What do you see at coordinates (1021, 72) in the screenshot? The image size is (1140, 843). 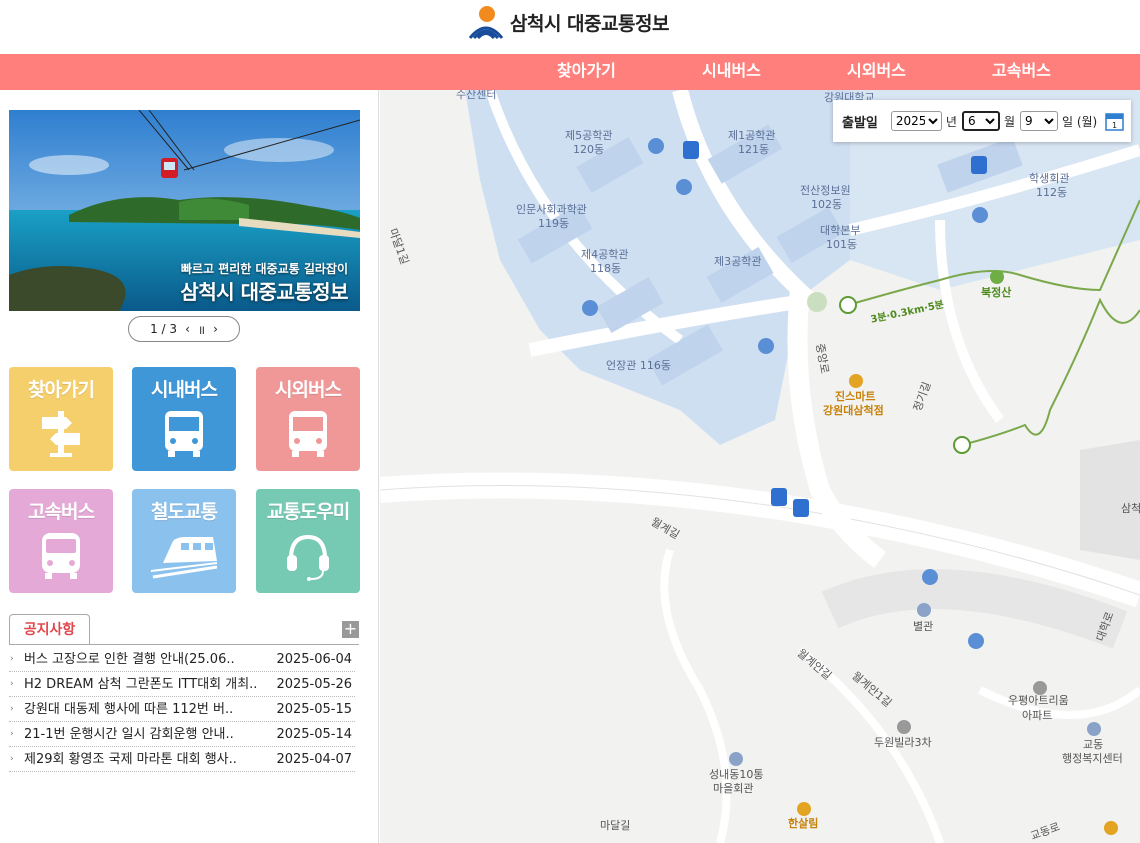 I see `nav-item-express-bus: 고속버스` at bounding box center [1021, 72].